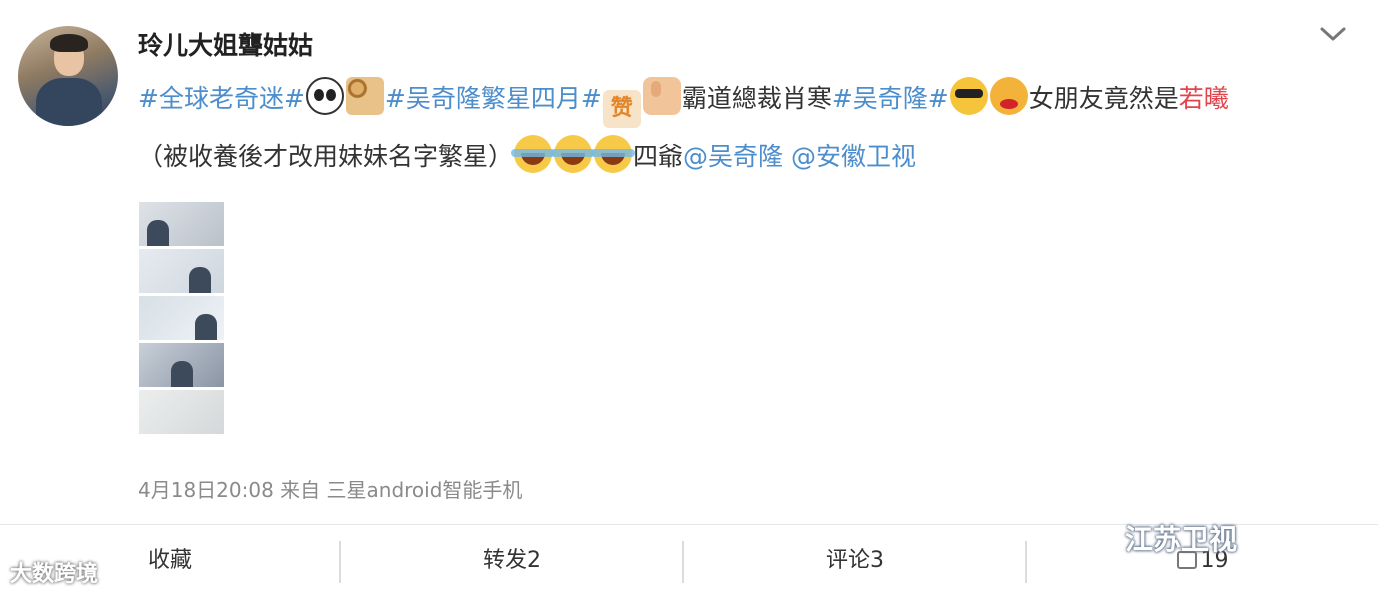 The height and width of the screenshot is (600, 1378). Describe the element at coordinates (1203, 98) in the screenshot. I see `highlight-text: 若曦` at that location.